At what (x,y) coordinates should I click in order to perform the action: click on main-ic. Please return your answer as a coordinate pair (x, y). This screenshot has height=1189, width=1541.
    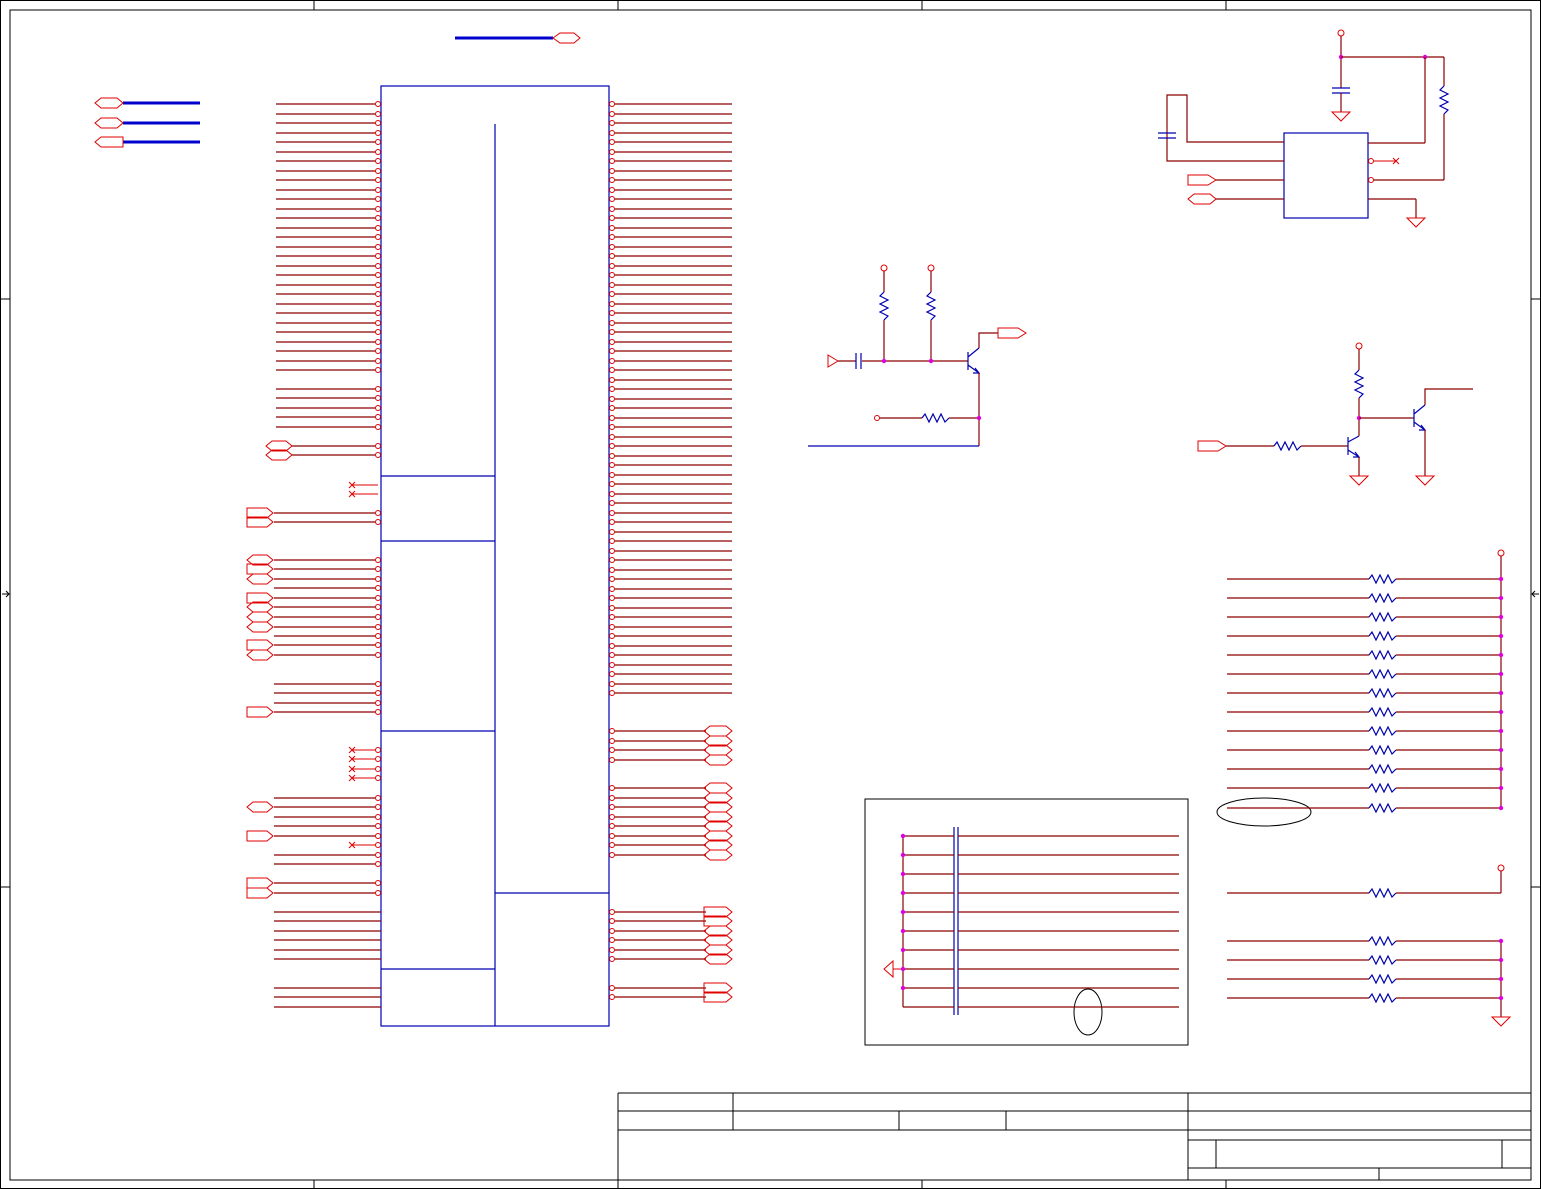
    Looking at the image, I should click on (495, 556).